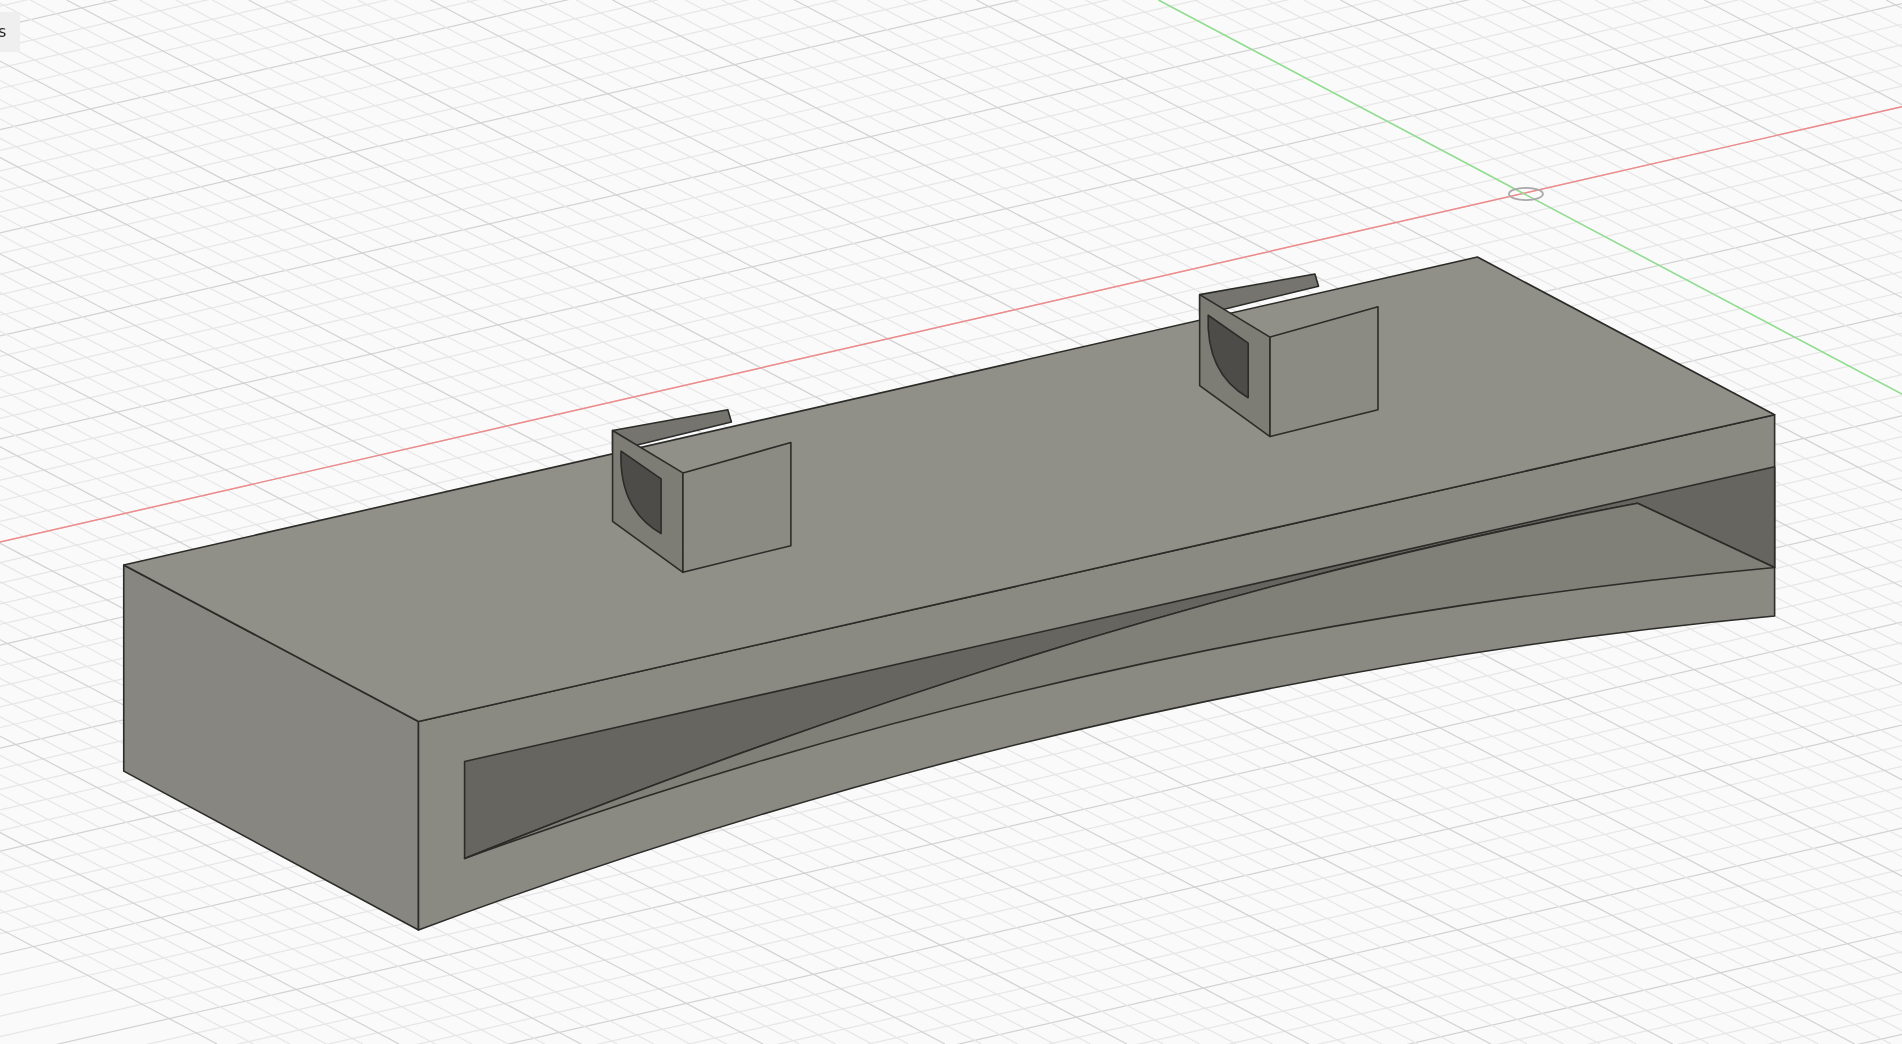 This screenshot has height=1044, width=1902. Describe the element at coordinates (1526, 194) in the screenshot. I see `origin-icon` at that location.